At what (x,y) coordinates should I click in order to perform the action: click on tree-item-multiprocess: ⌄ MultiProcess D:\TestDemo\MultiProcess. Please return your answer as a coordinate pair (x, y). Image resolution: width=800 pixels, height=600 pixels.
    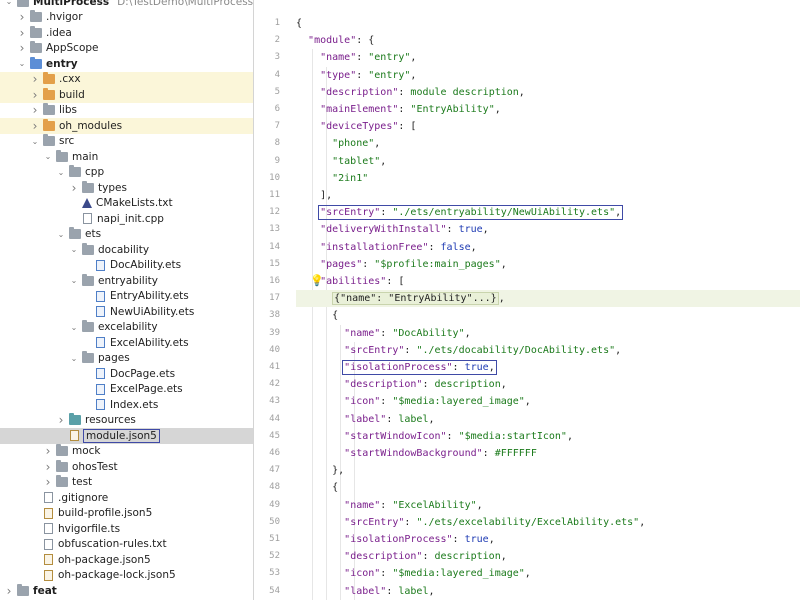
    Looking at the image, I should click on (126, 5).